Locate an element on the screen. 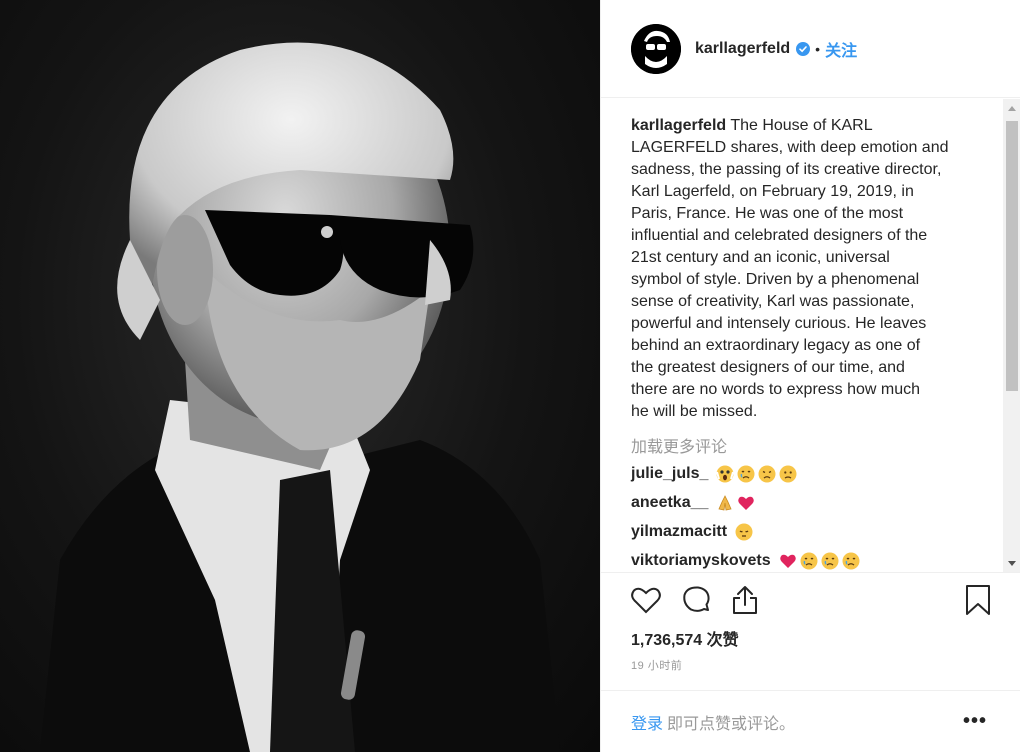  avatar is located at coordinates (656, 48).